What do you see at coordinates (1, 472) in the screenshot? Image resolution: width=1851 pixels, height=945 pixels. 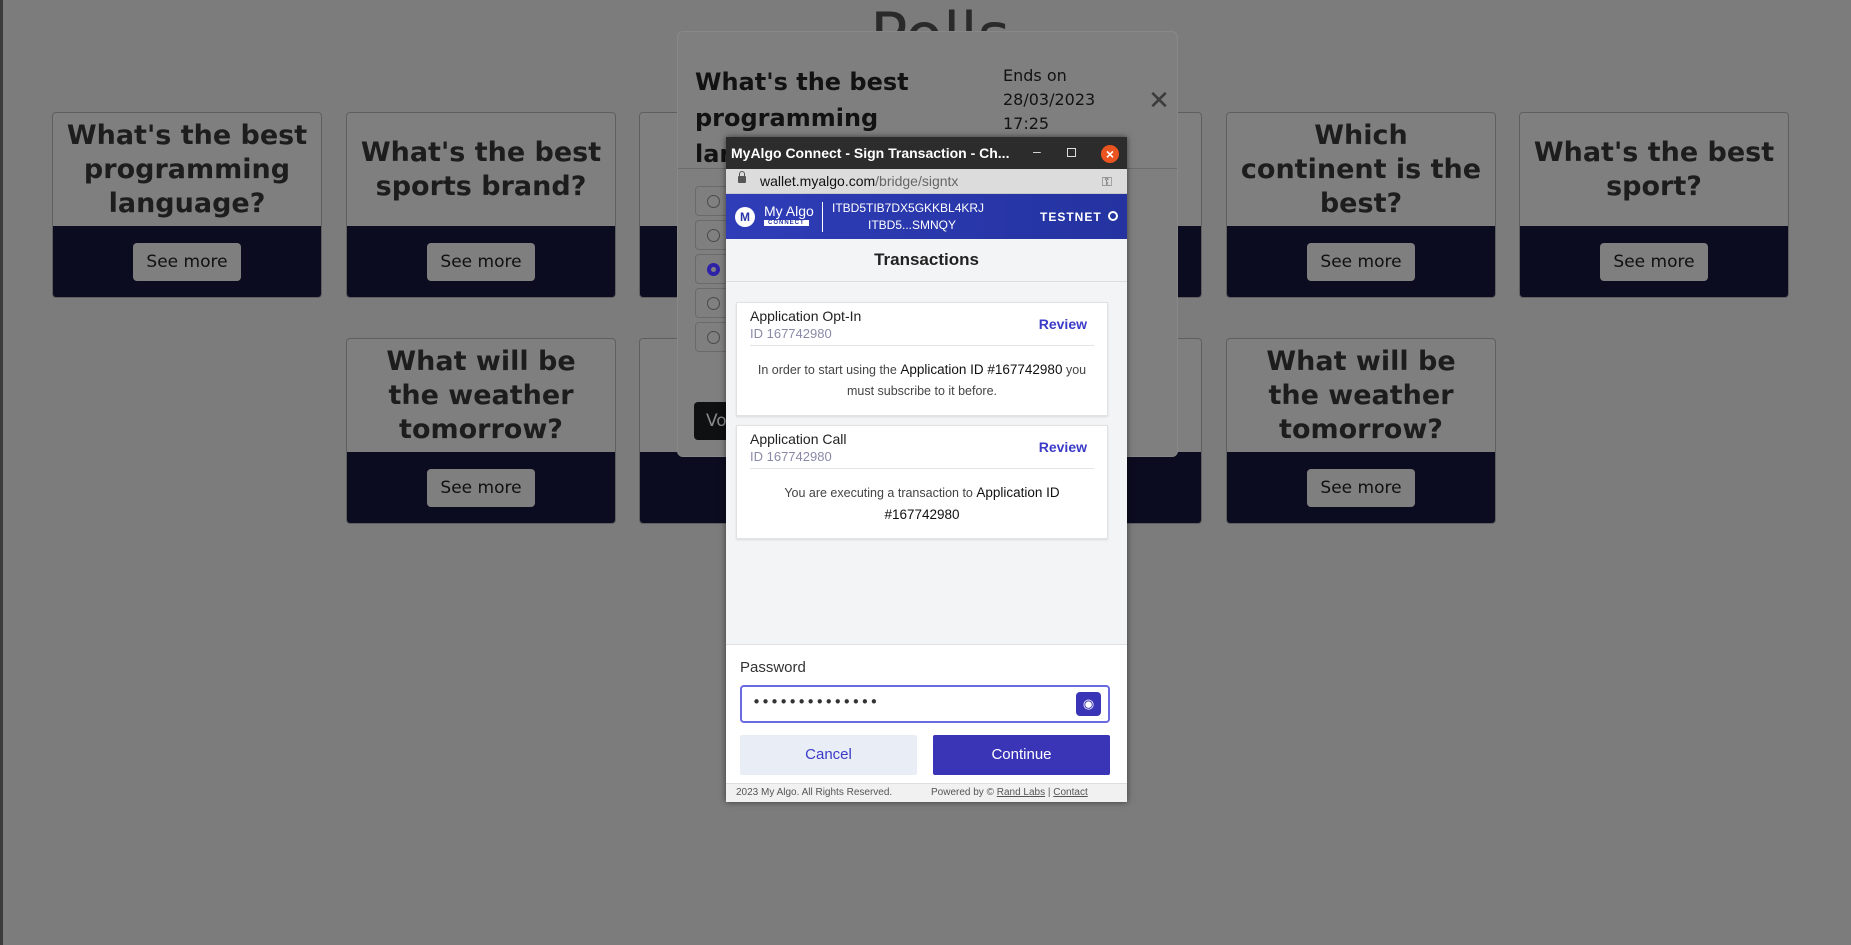 I see `page-edge` at bounding box center [1, 472].